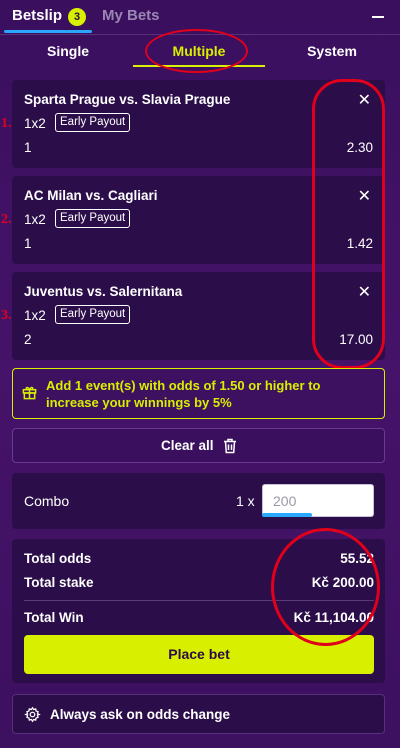 The image size is (400, 748). Describe the element at coordinates (29, 394) in the screenshot. I see `gift-icon` at that location.